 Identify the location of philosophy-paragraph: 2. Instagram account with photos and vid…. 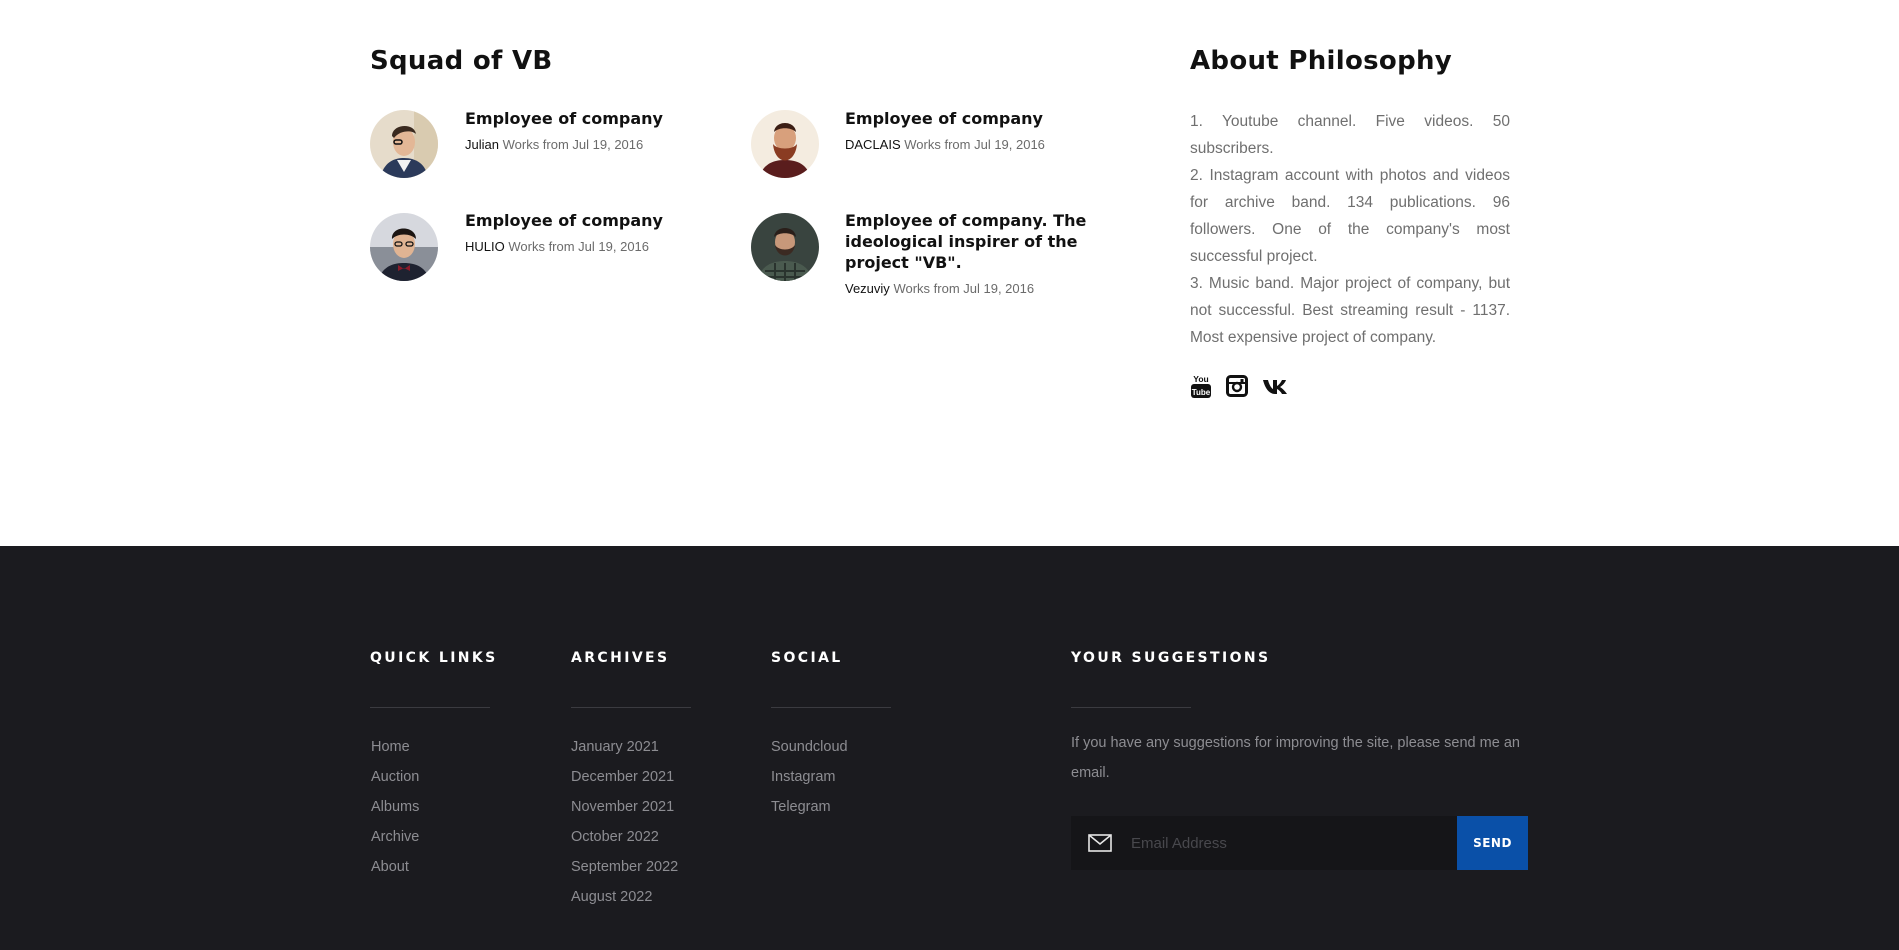
(1350, 216).